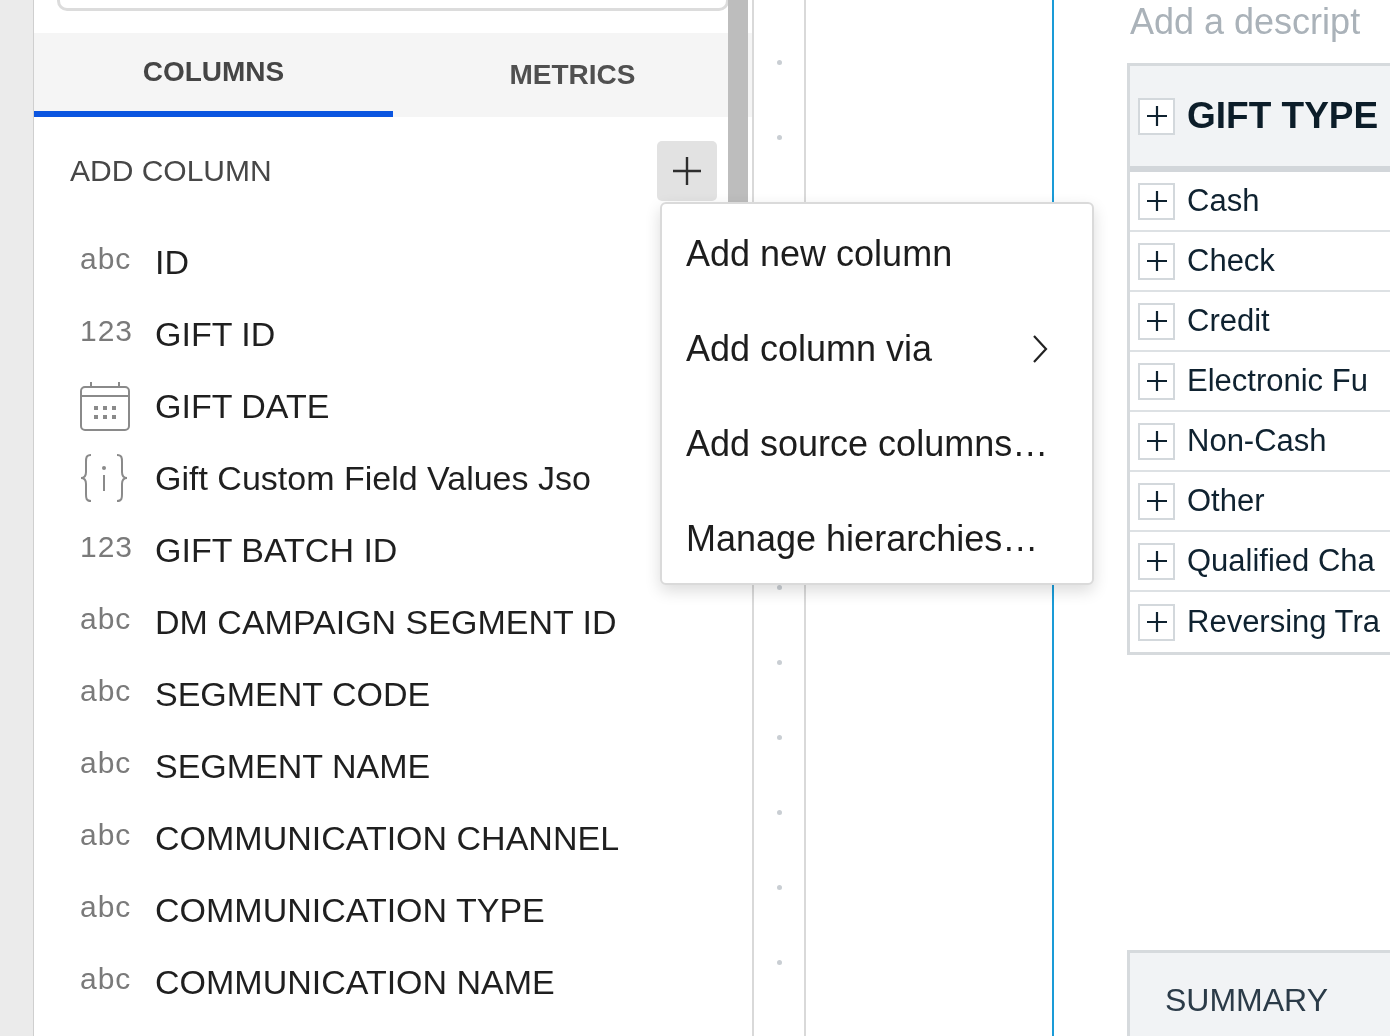  Describe the element at coordinates (215, 334) in the screenshot. I see `column-name: GIFT ID` at that location.